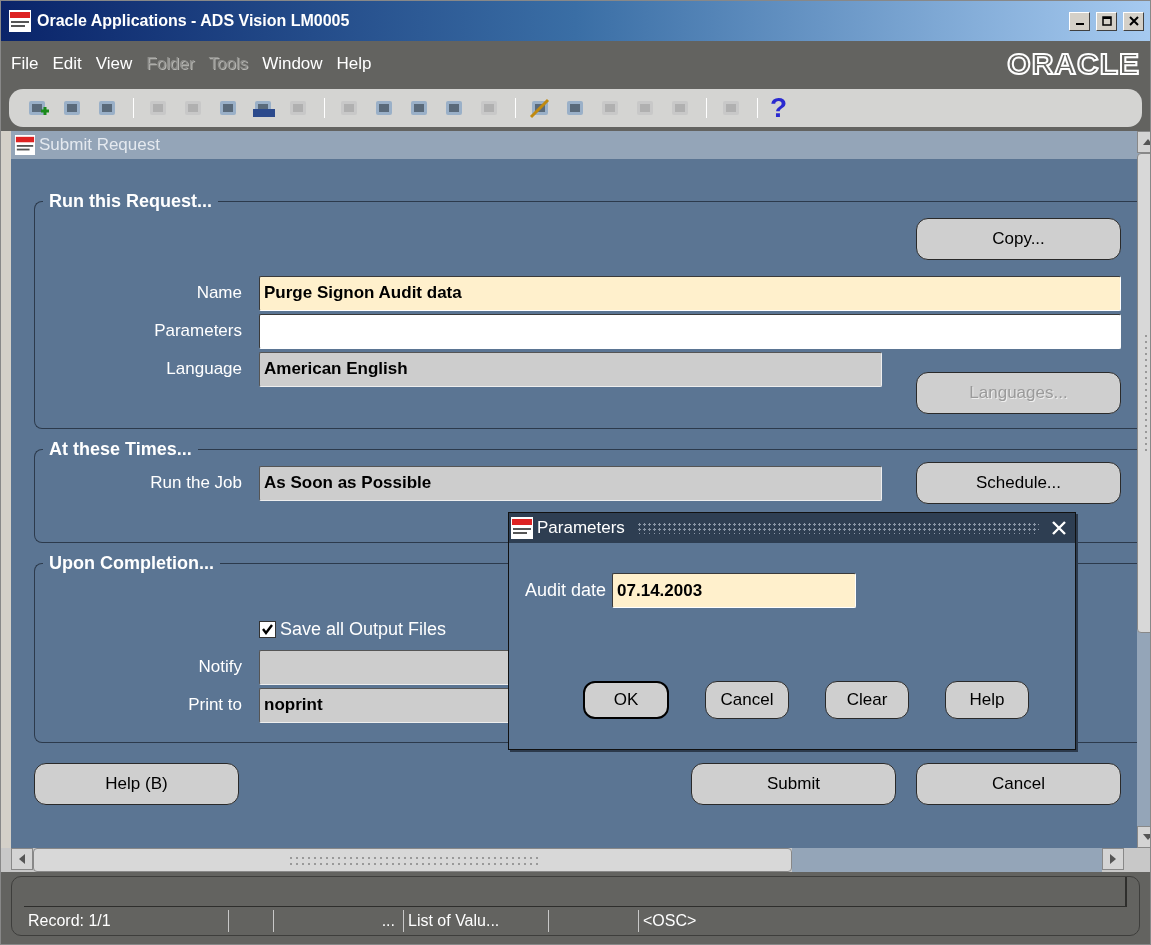 This screenshot has height=945, width=1151. What do you see at coordinates (987, 700) in the screenshot?
I see `dialog-button: Help` at bounding box center [987, 700].